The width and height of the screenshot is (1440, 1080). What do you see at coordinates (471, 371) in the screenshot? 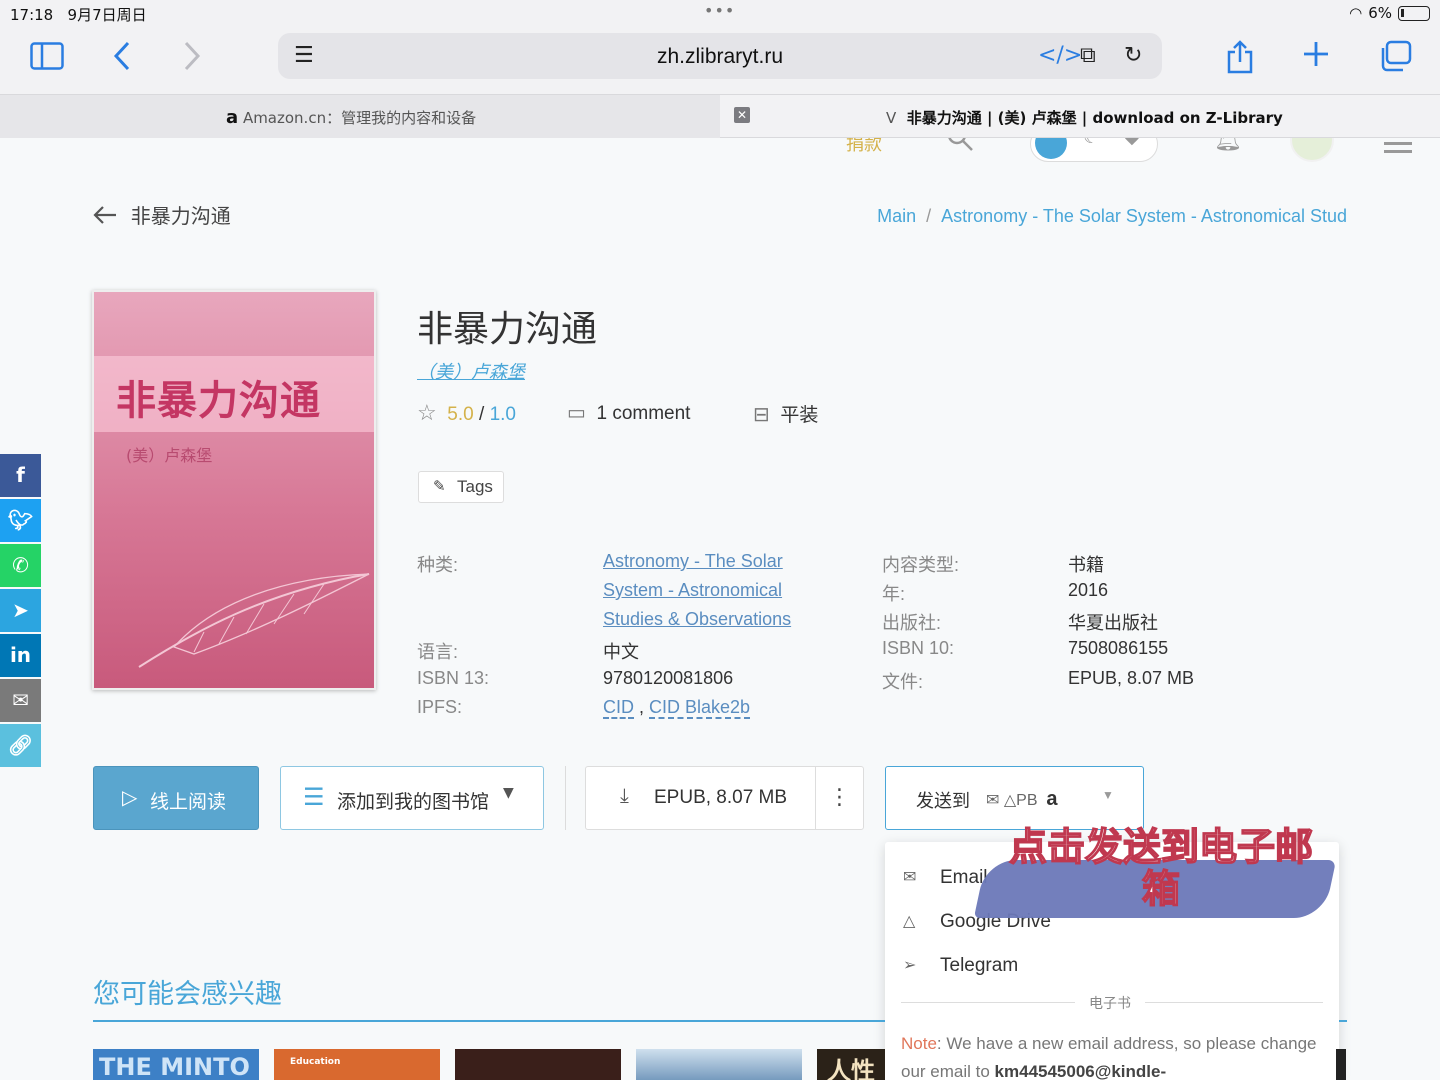
I see `book-author-link: （美）卢森堡` at bounding box center [471, 371].